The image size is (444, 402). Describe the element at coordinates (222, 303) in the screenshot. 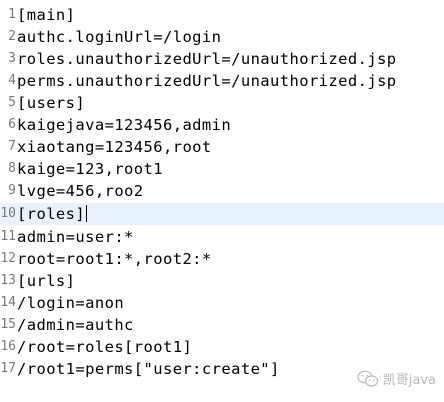

I see `editor-line: 14 /login=anon` at that location.